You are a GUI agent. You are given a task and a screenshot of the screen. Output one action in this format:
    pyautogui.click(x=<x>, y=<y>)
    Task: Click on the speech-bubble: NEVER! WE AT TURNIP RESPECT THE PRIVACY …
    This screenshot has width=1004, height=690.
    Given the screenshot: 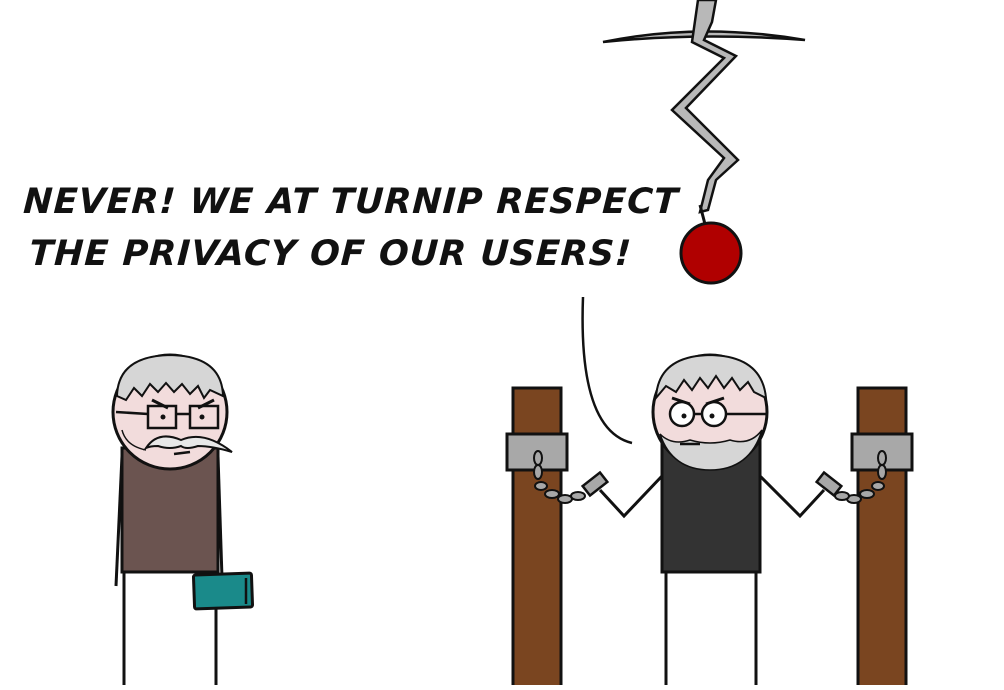 What is the action you would take?
    pyautogui.click(x=349, y=228)
    